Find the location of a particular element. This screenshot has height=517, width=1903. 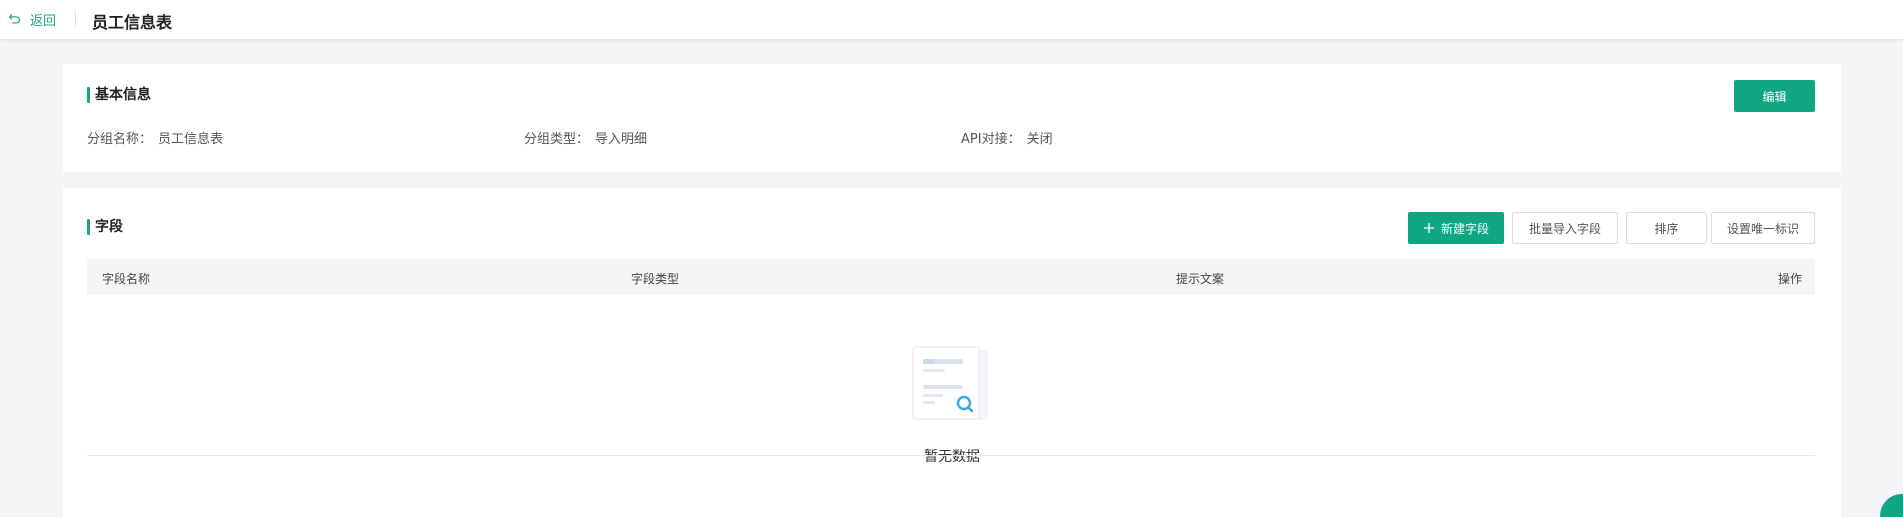

column-header: 提示文案 is located at coordinates (1200, 279).